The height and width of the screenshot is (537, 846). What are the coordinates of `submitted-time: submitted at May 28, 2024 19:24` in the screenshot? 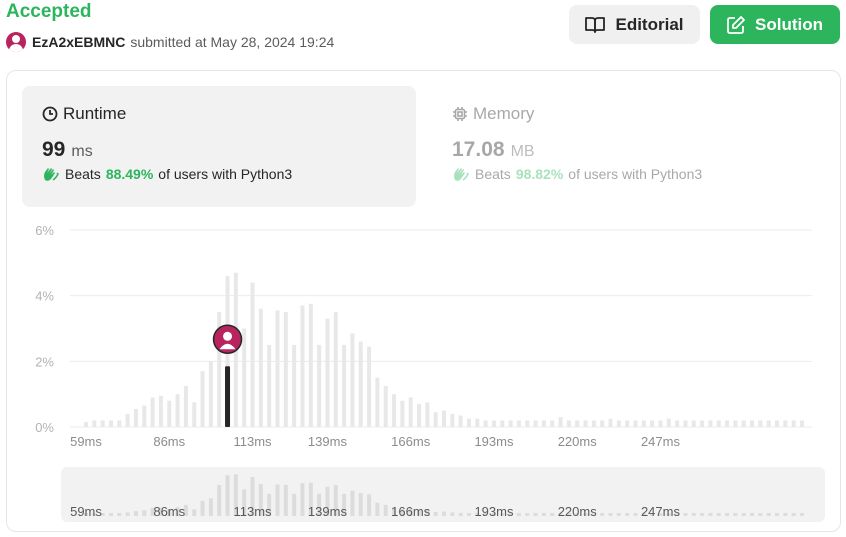 It's located at (232, 42).